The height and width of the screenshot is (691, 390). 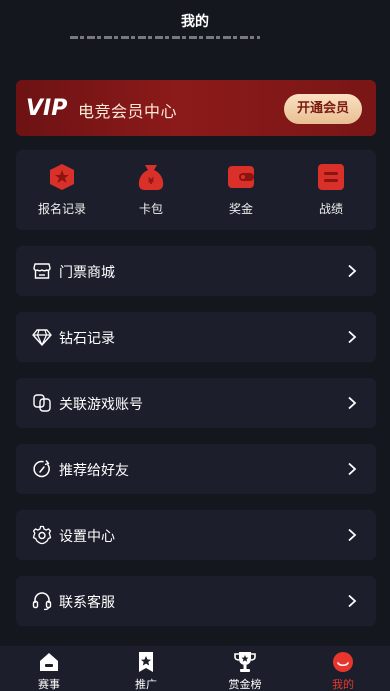 I want to click on page-title: 我的, so click(x=195, y=22).